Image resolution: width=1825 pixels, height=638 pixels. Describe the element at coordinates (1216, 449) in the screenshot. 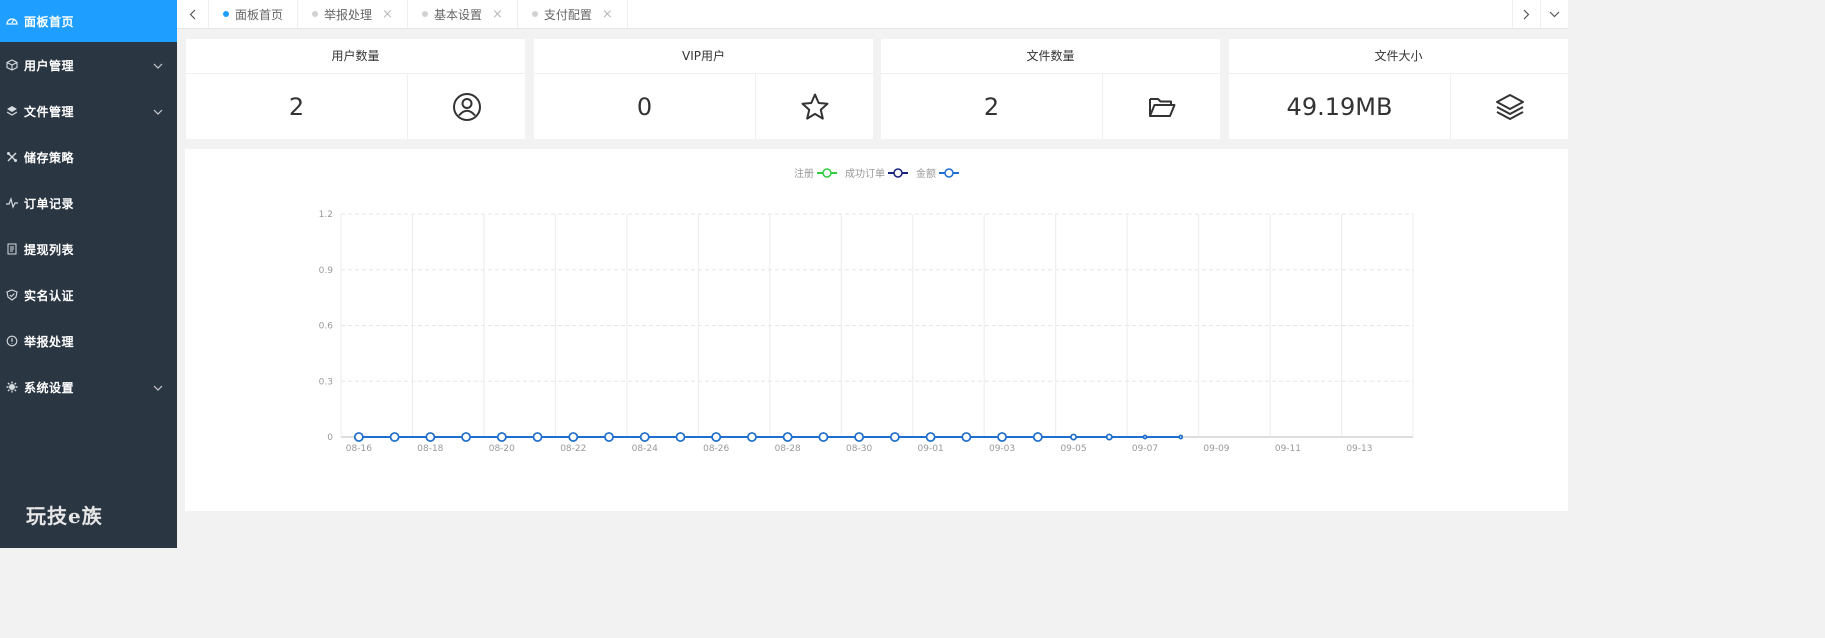

I see `x-tick-label: 09-09` at that location.